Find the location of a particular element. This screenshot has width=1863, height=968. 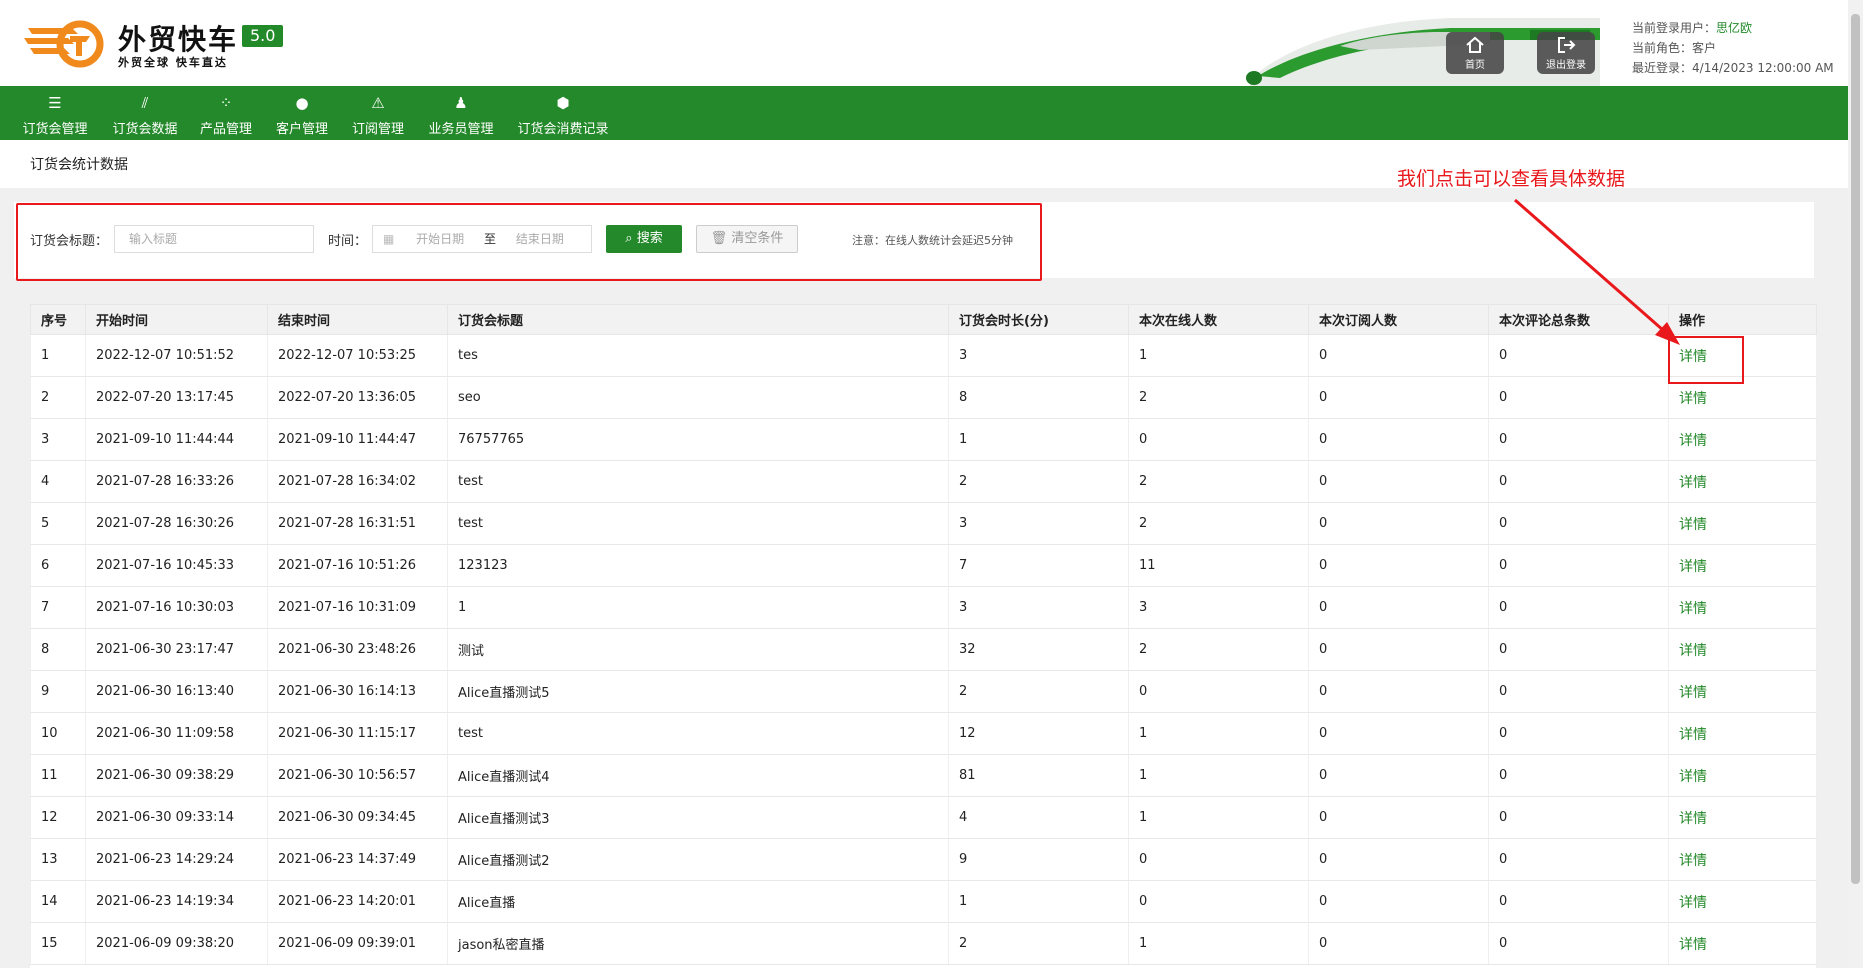

cell-end-time: 2021-06-30 23:48:26 is located at coordinates (357, 649).